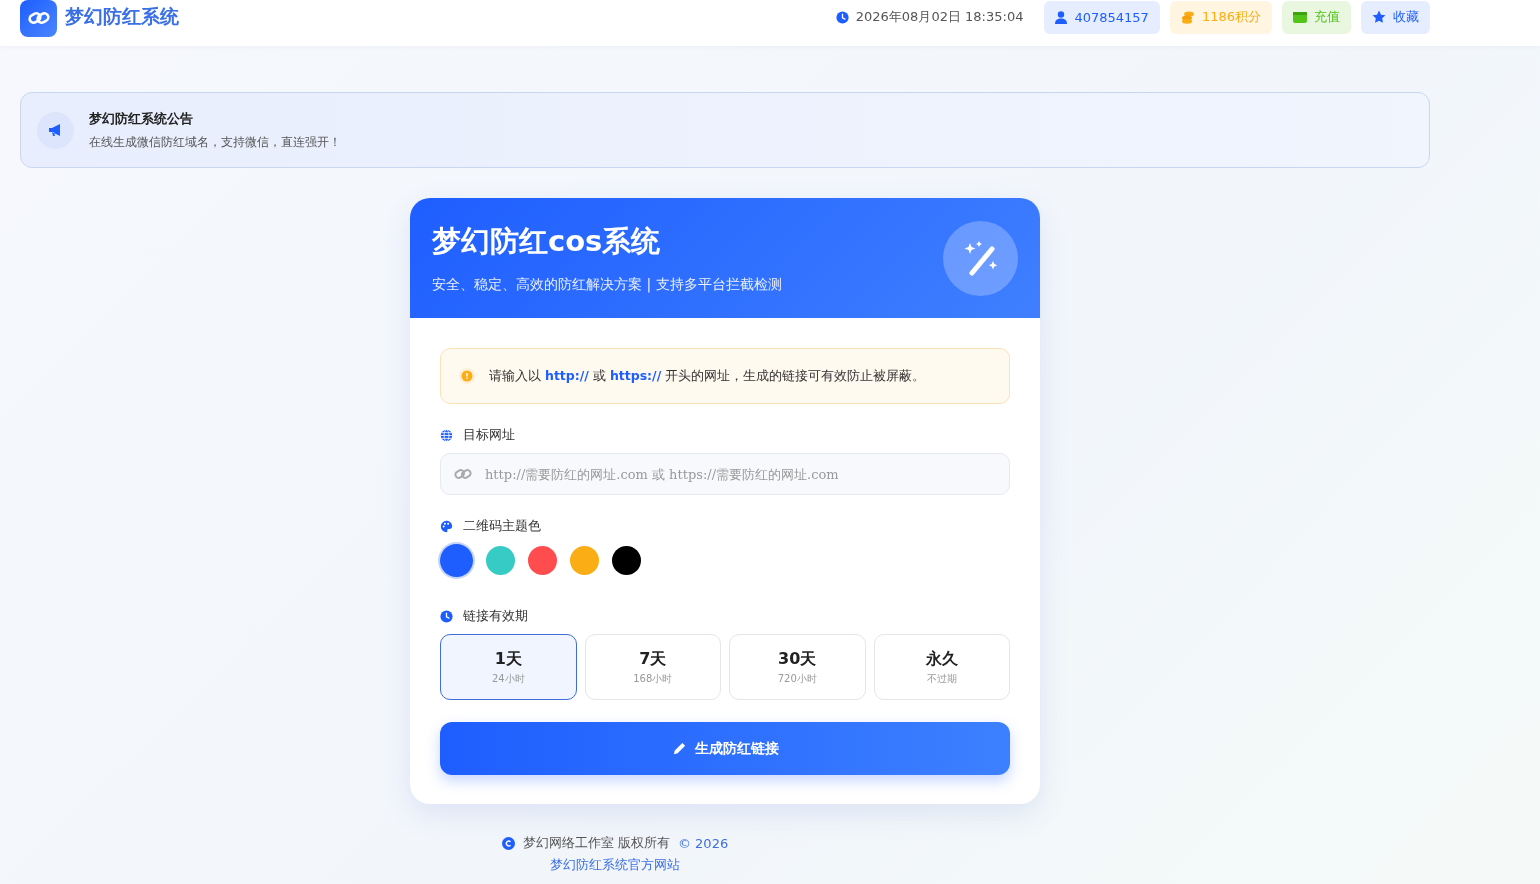 The width and height of the screenshot is (1540, 884). I want to click on user-icon, so click(1061, 17).